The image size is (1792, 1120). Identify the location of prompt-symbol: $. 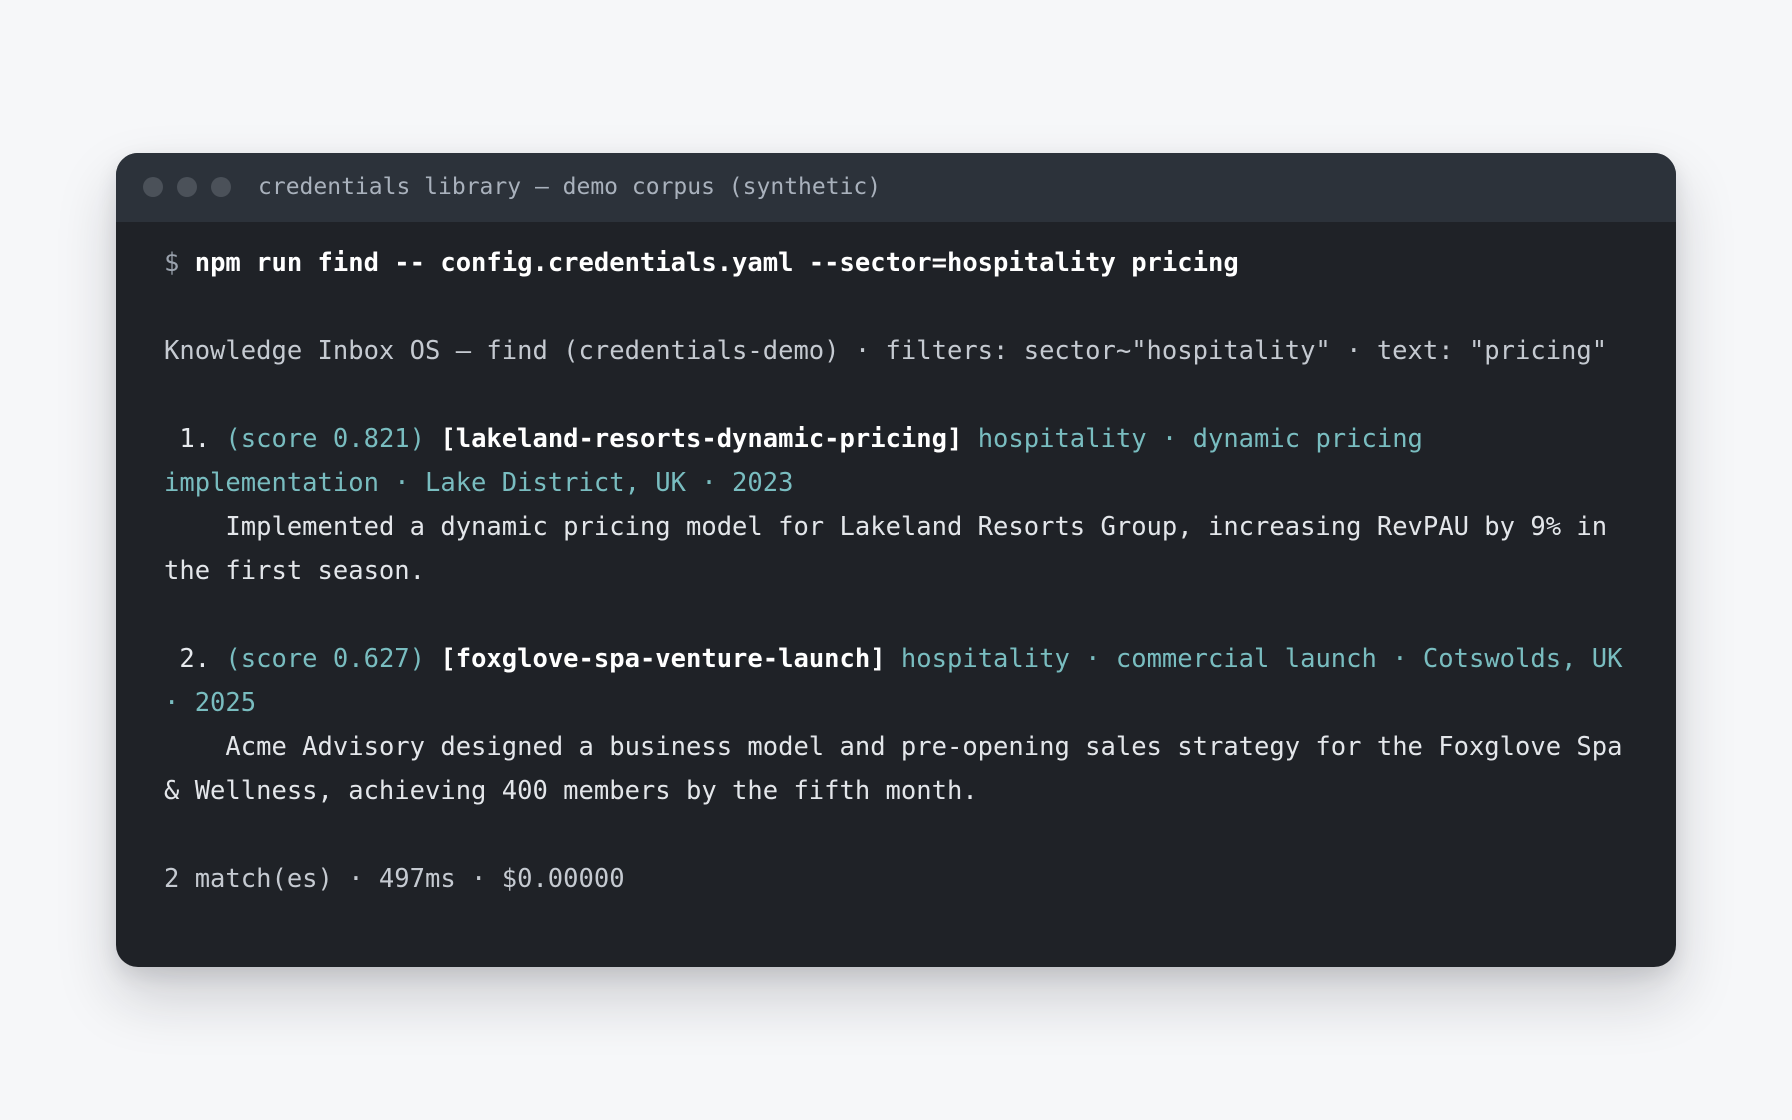
(179, 263).